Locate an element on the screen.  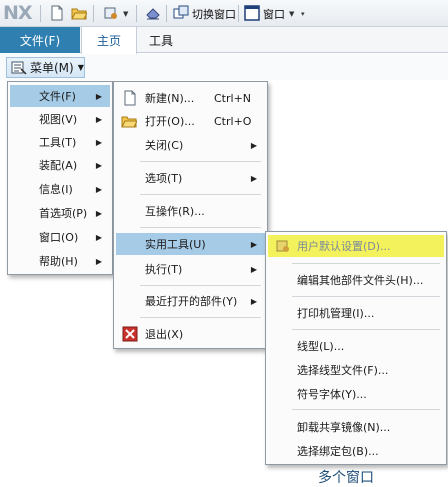
menu-item-utilities: 实用工具(U) ▶ is located at coordinates (190, 244).